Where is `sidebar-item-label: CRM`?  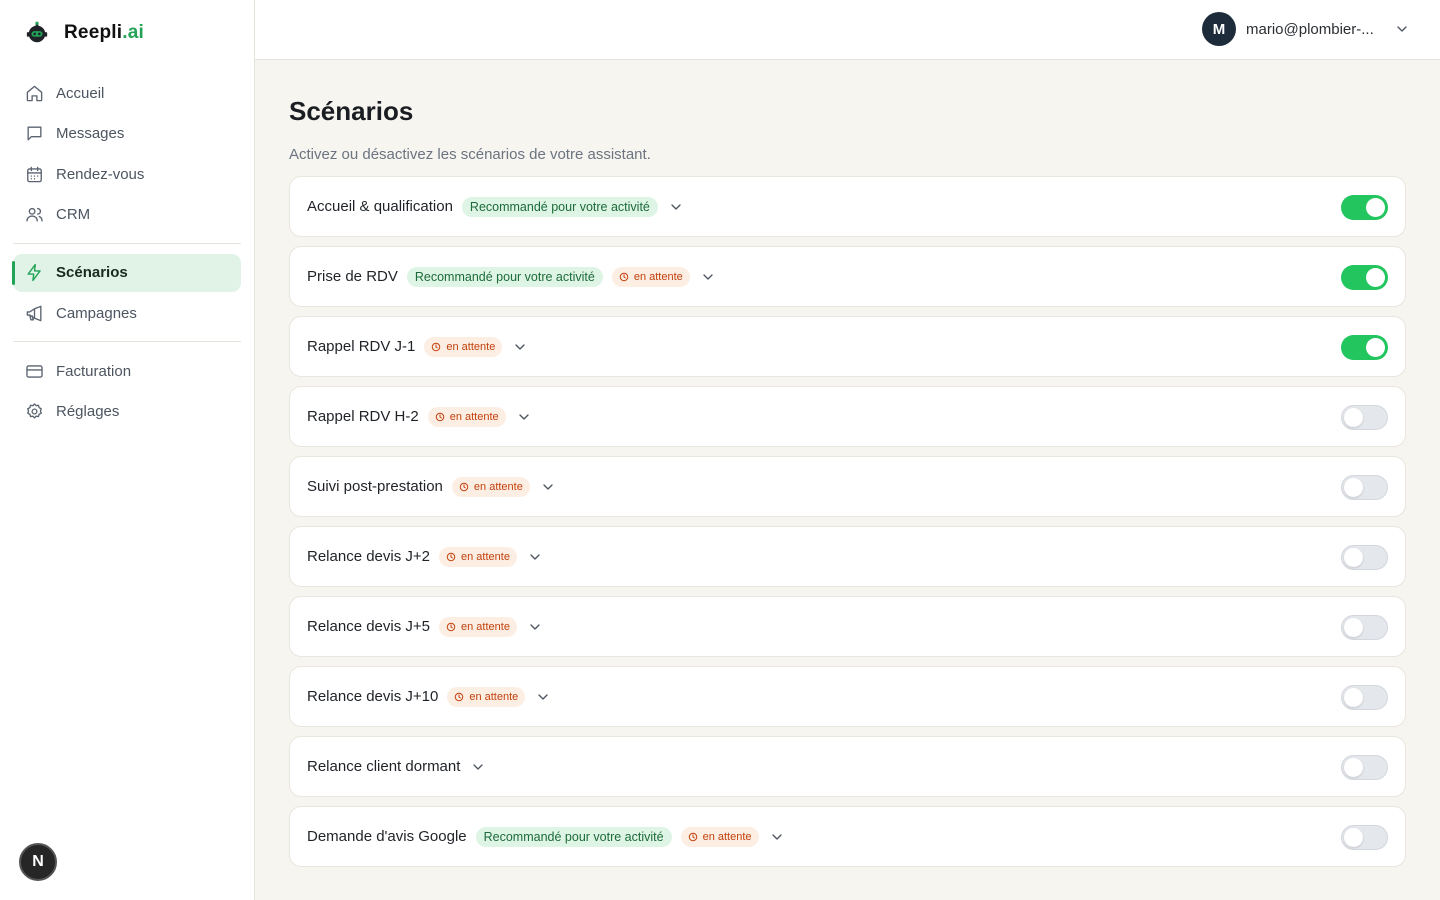 sidebar-item-label: CRM is located at coordinates (73, 214).